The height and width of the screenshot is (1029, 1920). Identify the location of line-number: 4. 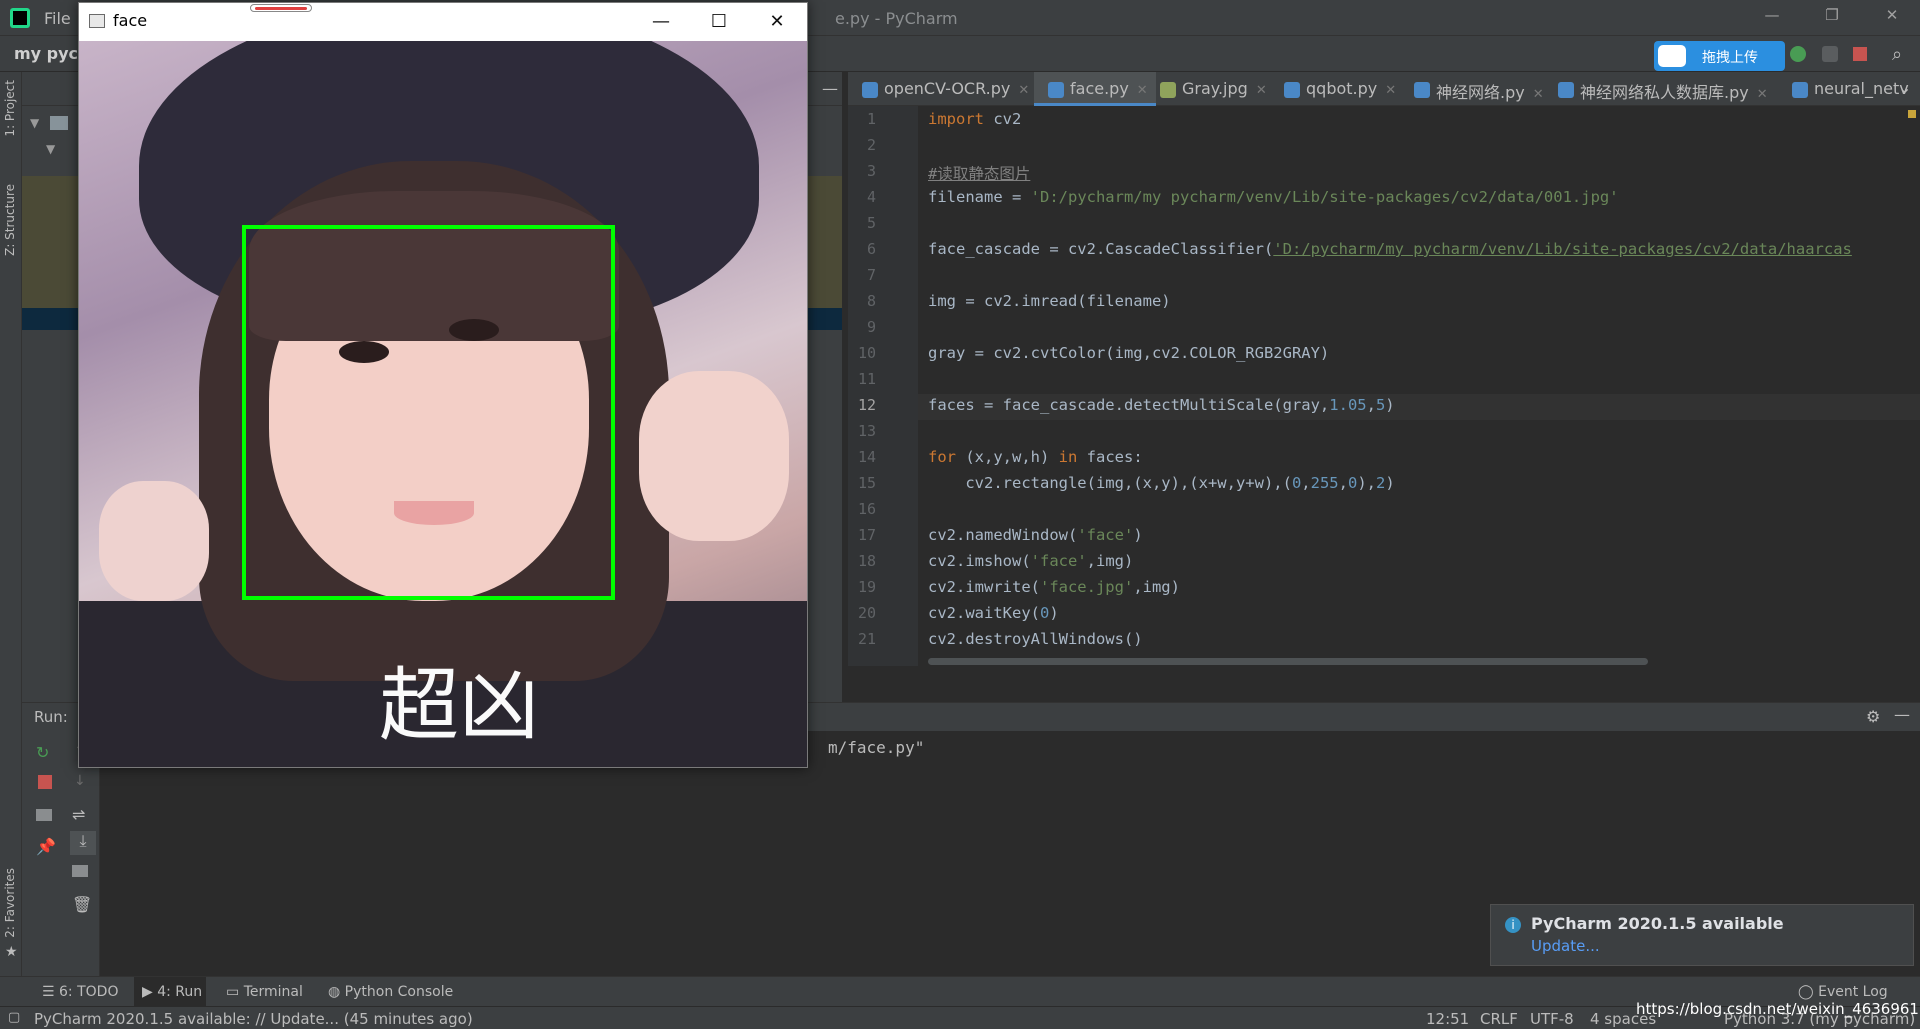
(871, 197).